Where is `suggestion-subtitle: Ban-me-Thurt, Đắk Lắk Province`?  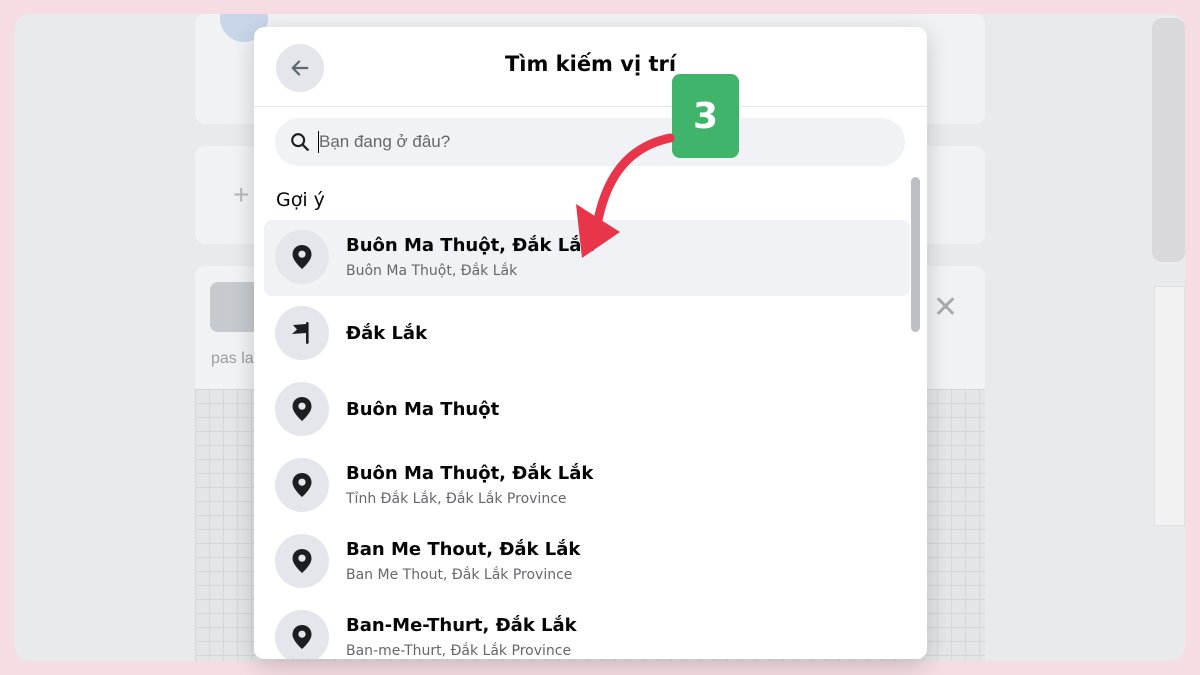 suggestion-subtitle: Ban-me-Thurt, Đắk Lắk Province is located at coordinates (459, 651).